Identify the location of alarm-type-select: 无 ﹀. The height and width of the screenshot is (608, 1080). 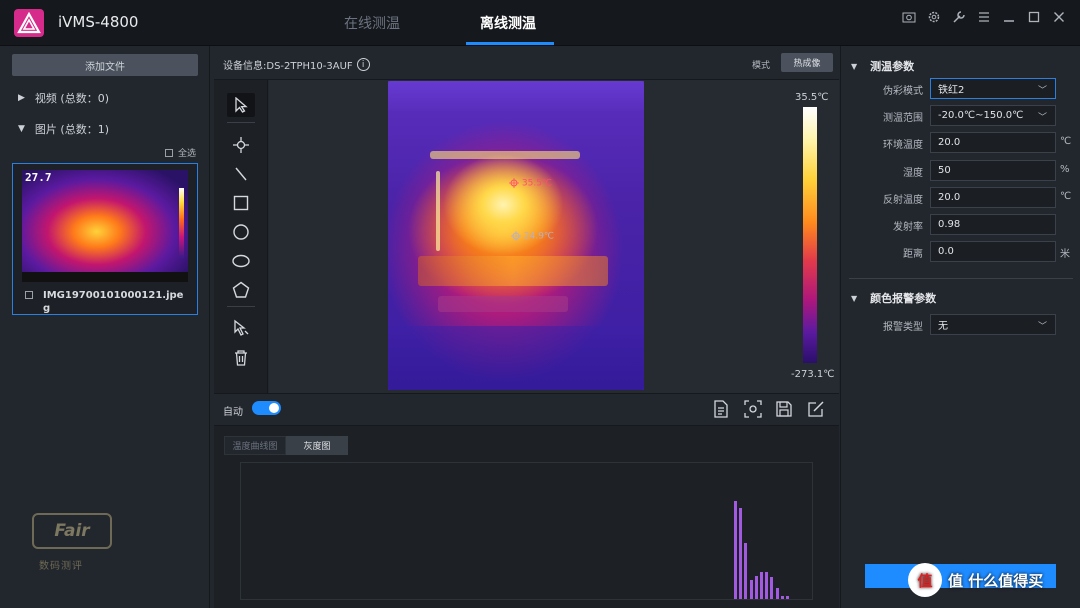
(993, 324).